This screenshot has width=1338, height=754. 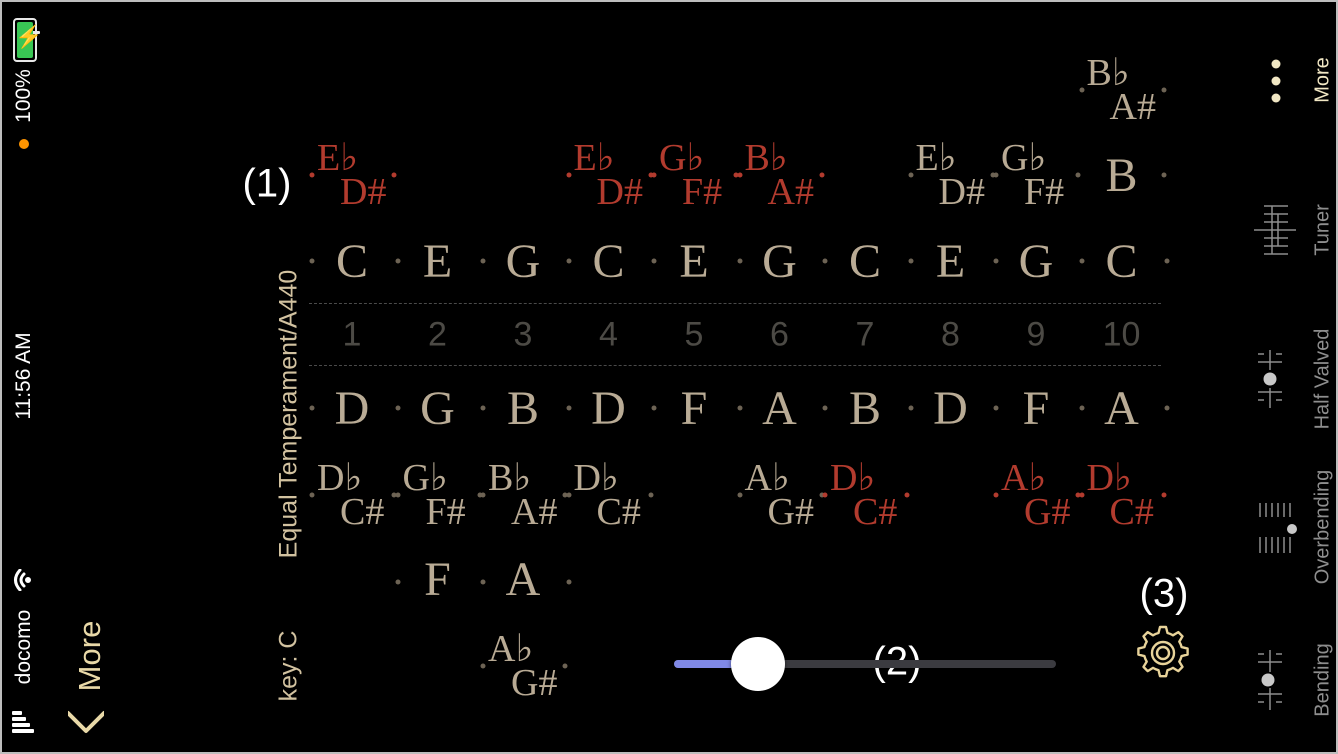 What do you see at coordinates (446, 512) in the screenshot?
I see `draw_bends-sharp: F#` at bounding box center [446, 512].